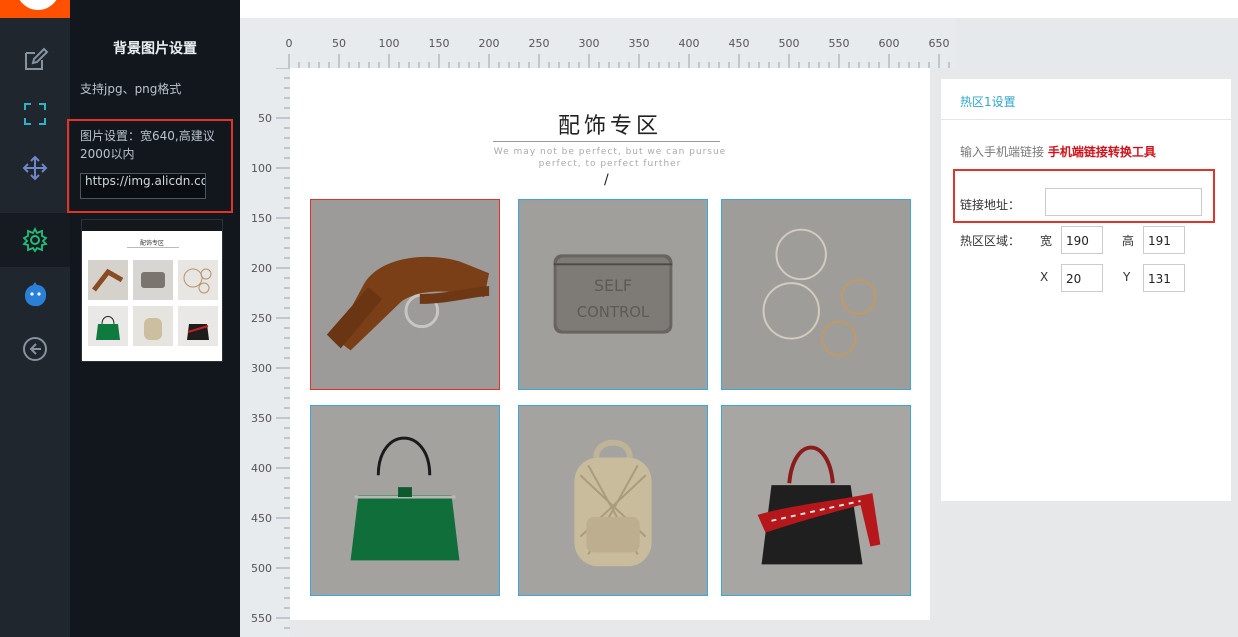  Describe the element at coordinates (990, 241) in the screenshot. I see `area-label: 热区区域：` at that location.